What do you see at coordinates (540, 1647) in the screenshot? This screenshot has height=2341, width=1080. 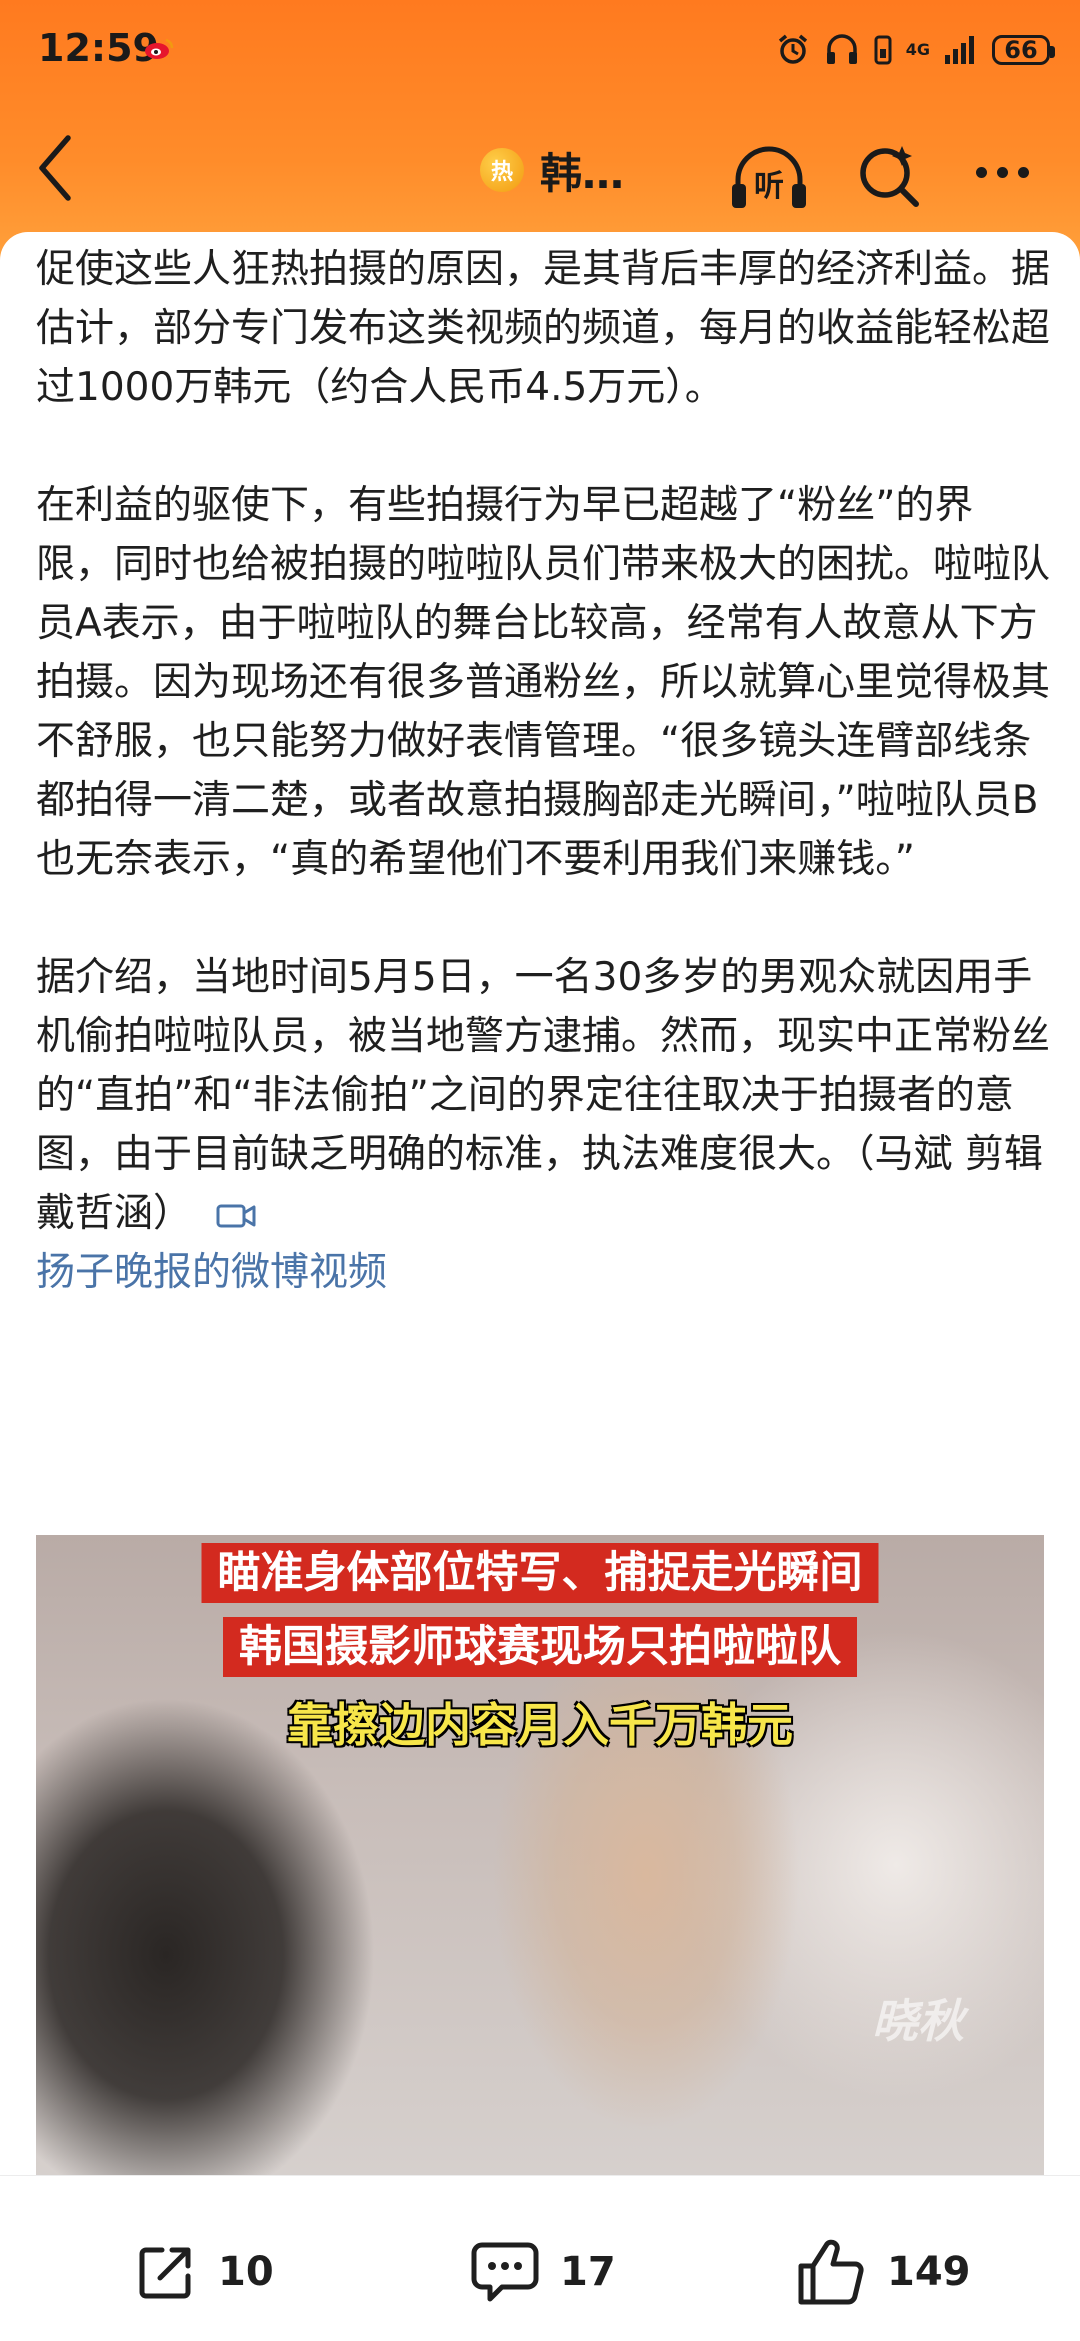 I see `video-caption-line2: 韩国摄影师球赛现场只拍啦啦队` at bounding box center [540, 1647].